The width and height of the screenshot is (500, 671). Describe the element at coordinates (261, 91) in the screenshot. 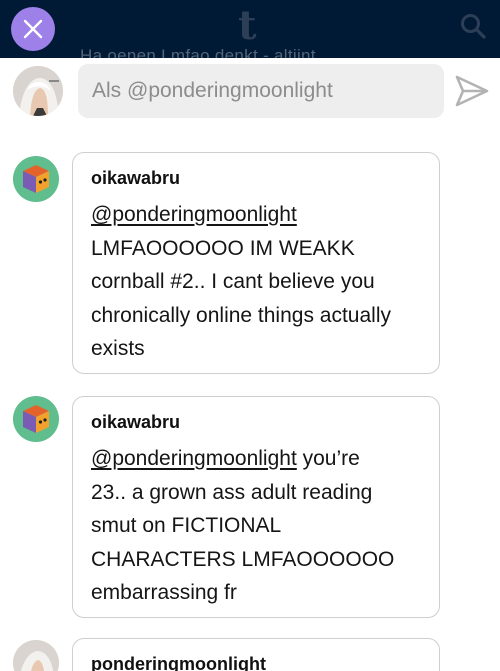

I see `reply-input` at that location.